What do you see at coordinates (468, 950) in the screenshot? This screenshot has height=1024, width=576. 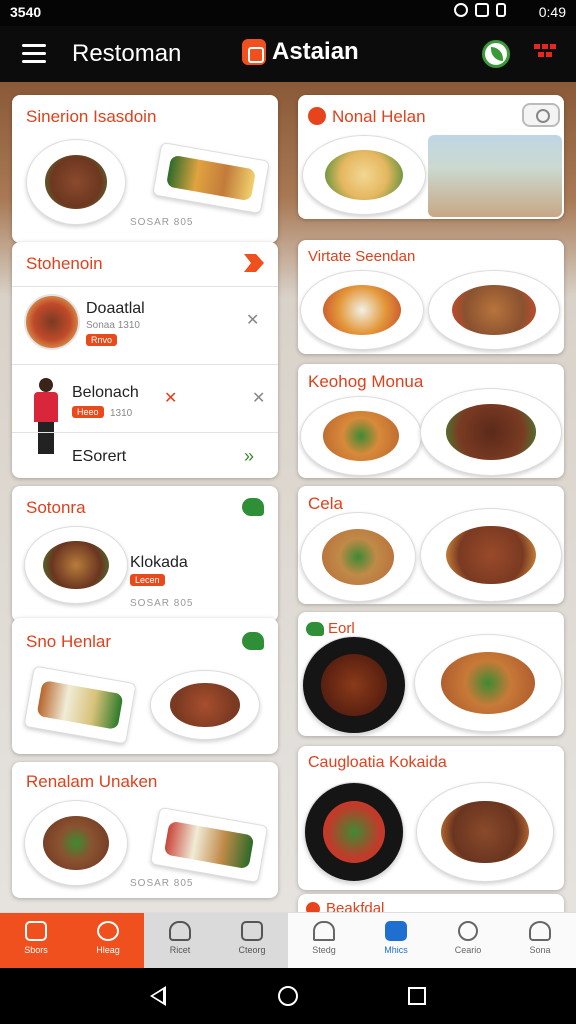 I see `nav-label: Ceario` at bounding box center [468, 950].